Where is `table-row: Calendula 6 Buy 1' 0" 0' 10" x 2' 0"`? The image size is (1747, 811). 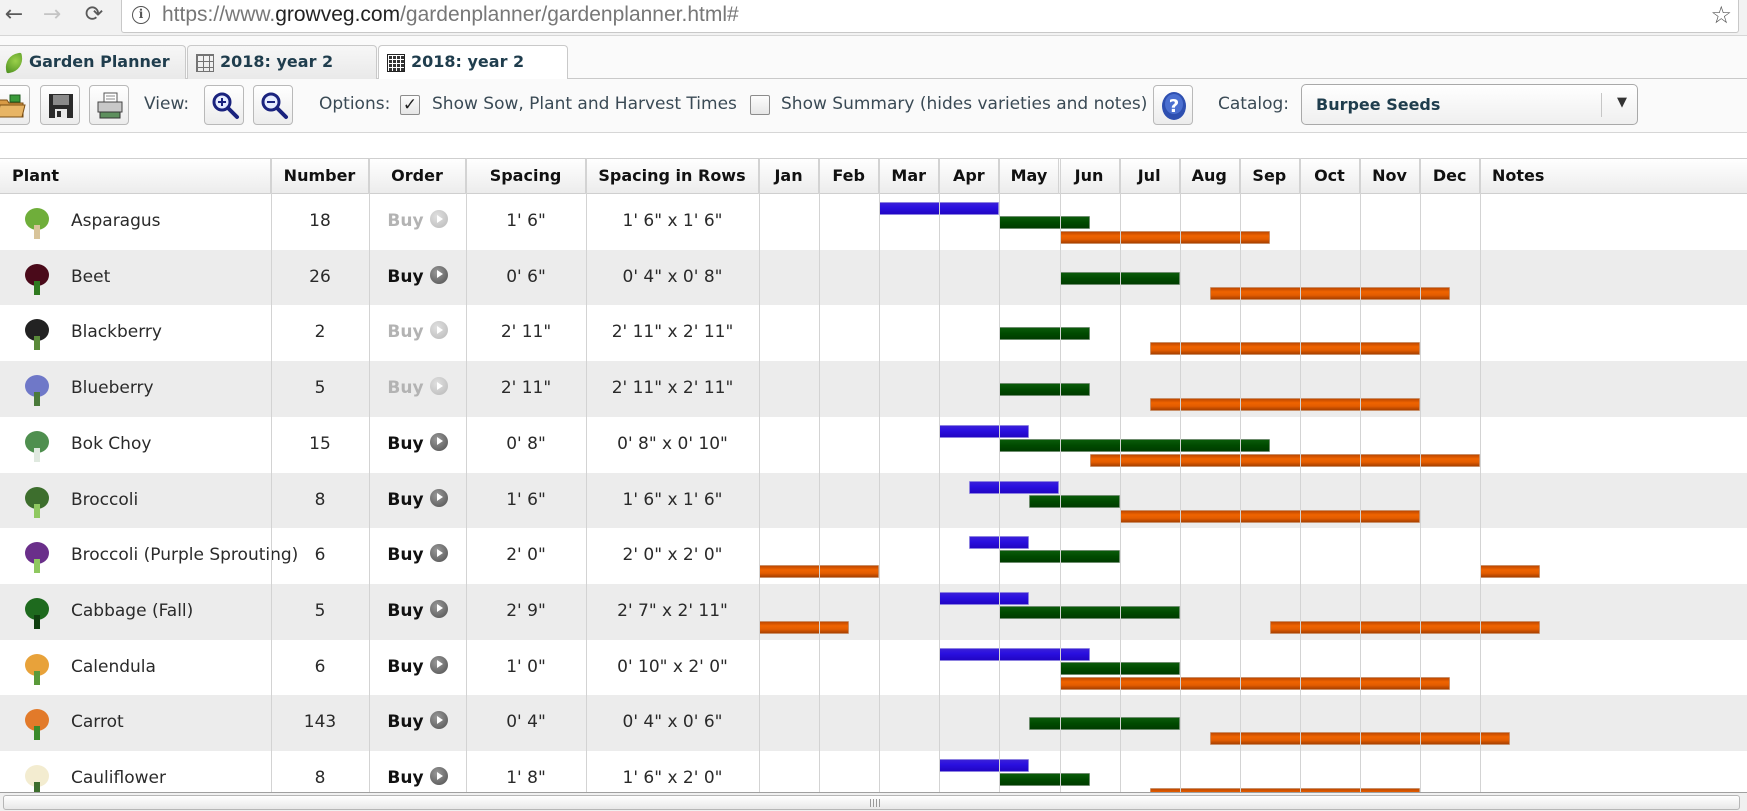
table-row: Calendula 6 Buy 1' 0" 0' 10" x 2' 0" is located at coordinates (873, 668).